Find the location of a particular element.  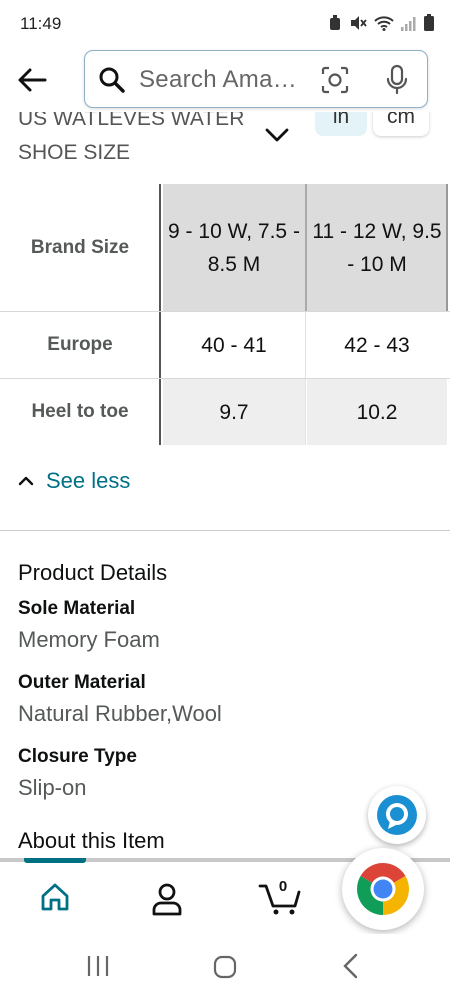

nav-home is located at coordinates (55, 899).